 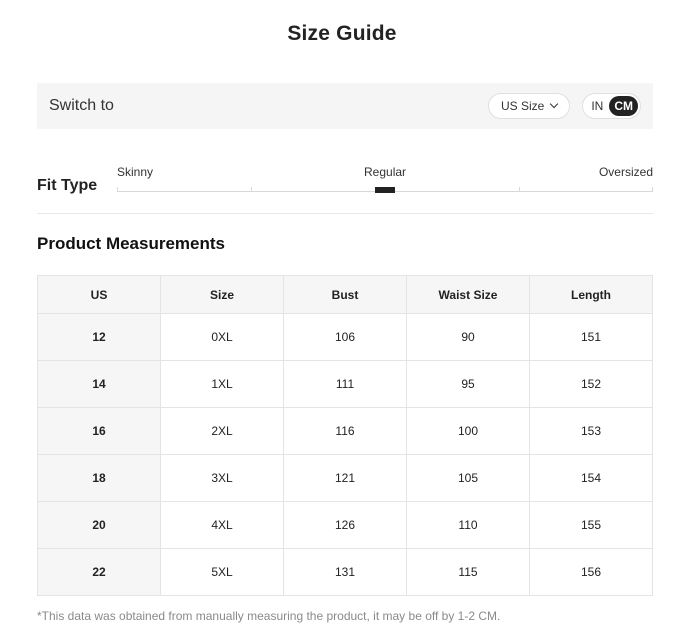 I want to click on cell-waist: 105, so click(x=468, y=478).